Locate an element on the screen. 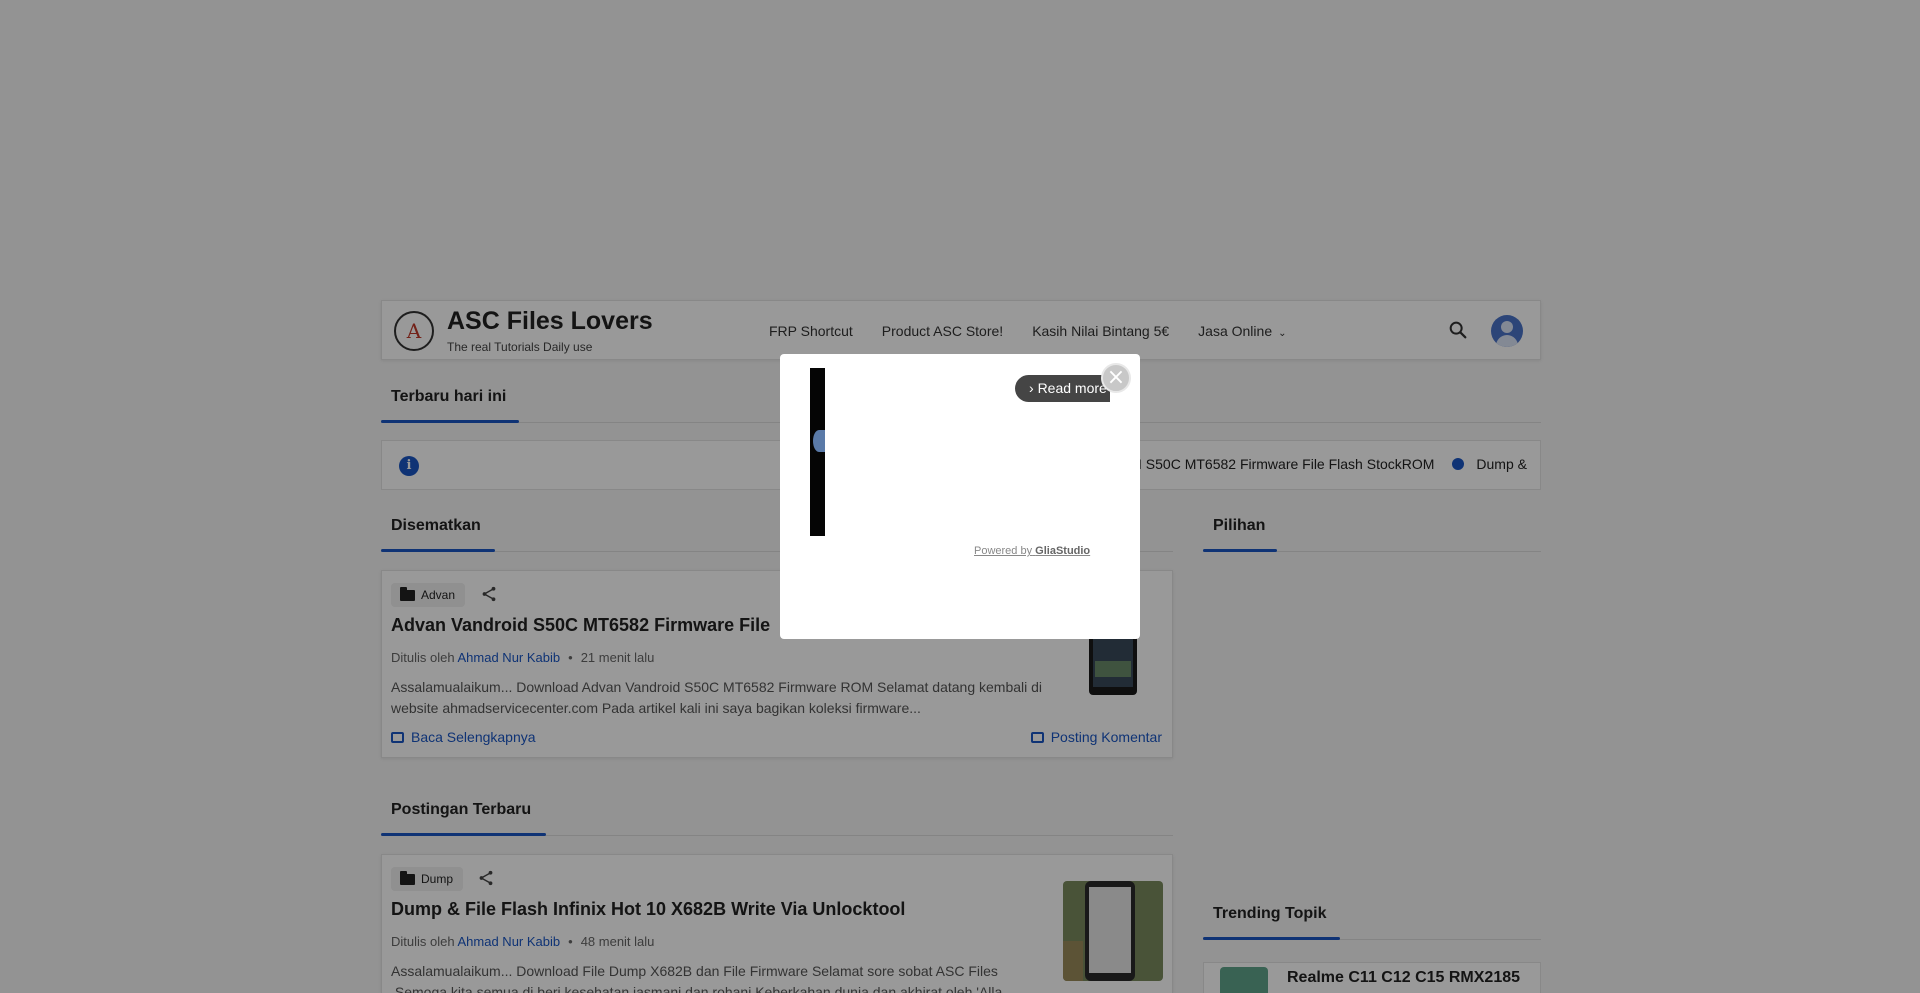 This screenshot has height=993, width=1920. chevron-right-icon: › is located at coordinates (1031, 388).